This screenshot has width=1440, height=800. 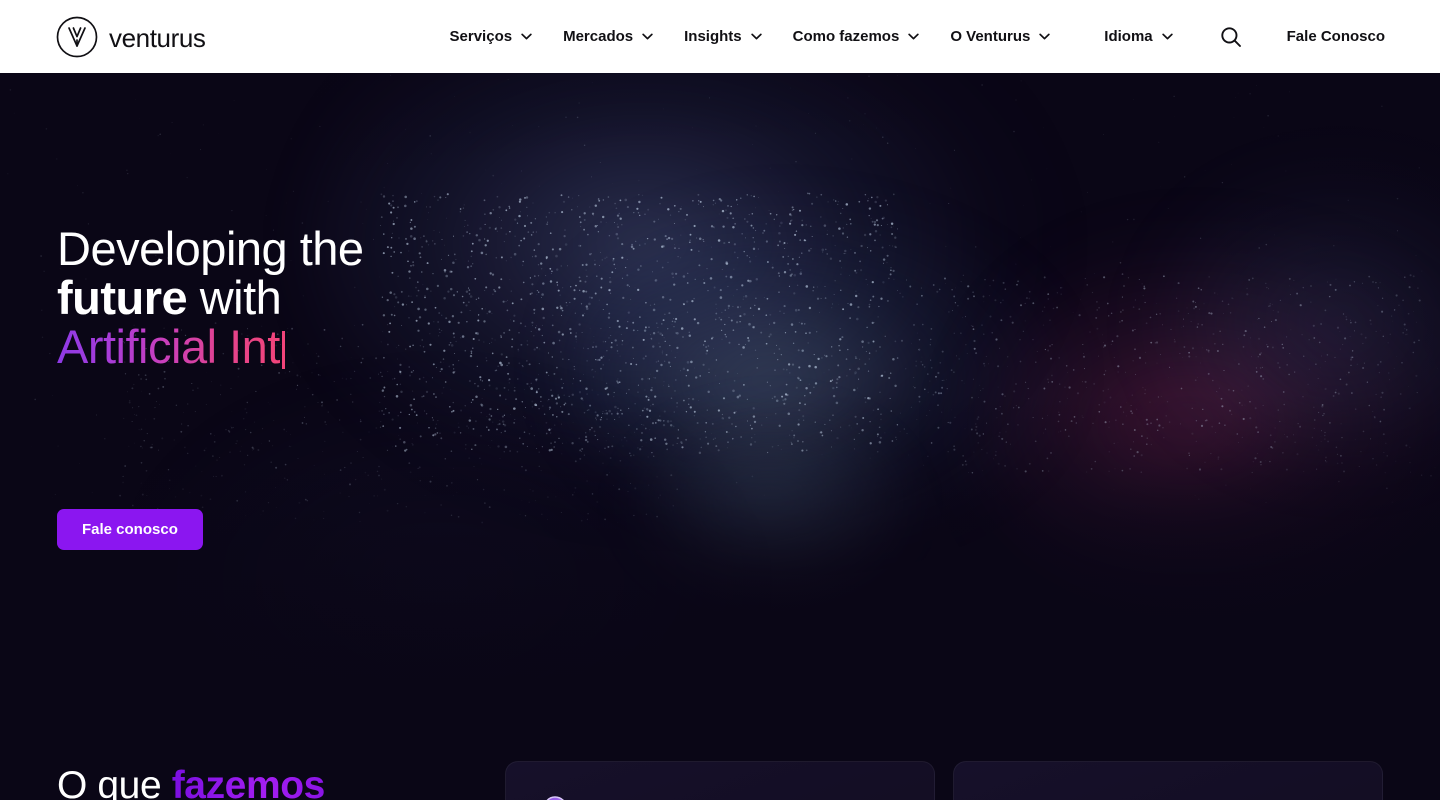 I want to click on hero-line-3: Artificial Int, so click(x=210, y=346).